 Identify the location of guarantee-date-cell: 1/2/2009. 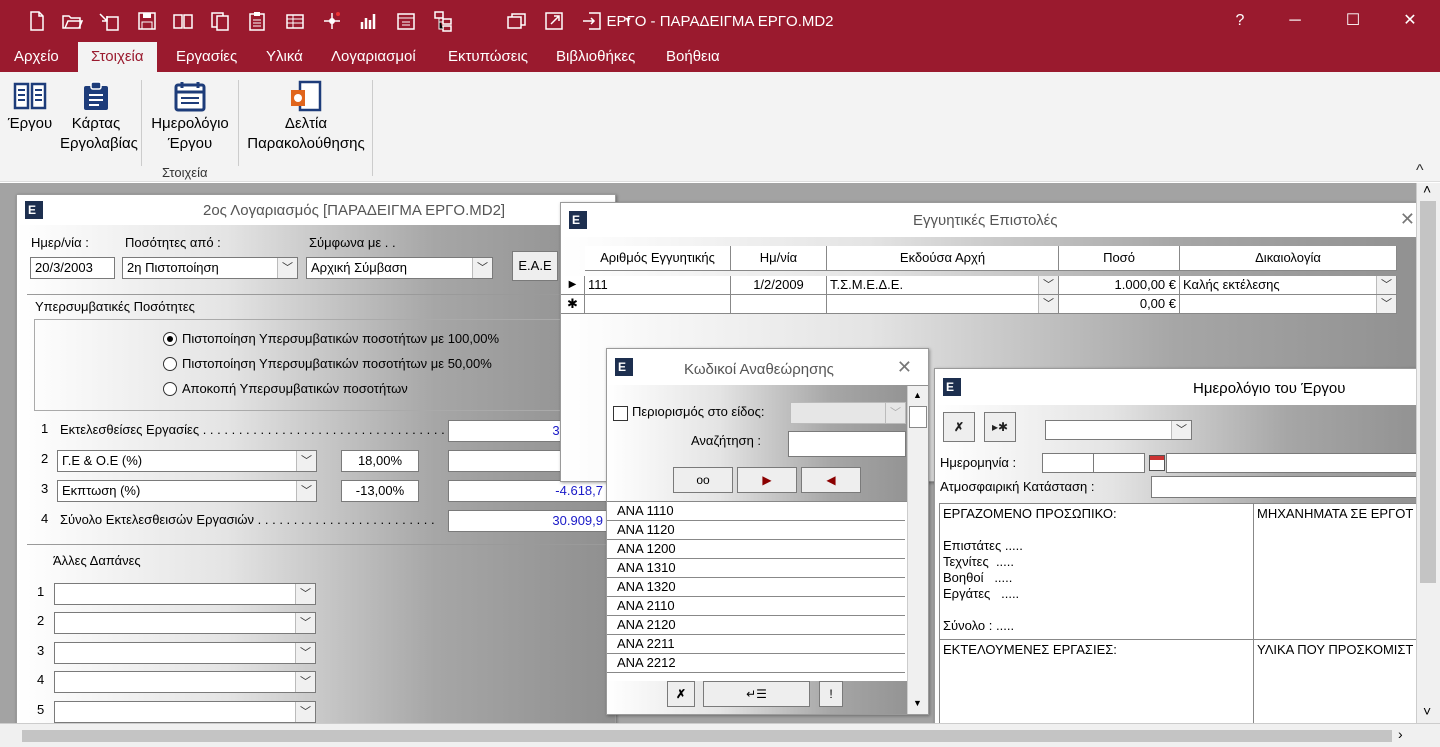
(779, 285).